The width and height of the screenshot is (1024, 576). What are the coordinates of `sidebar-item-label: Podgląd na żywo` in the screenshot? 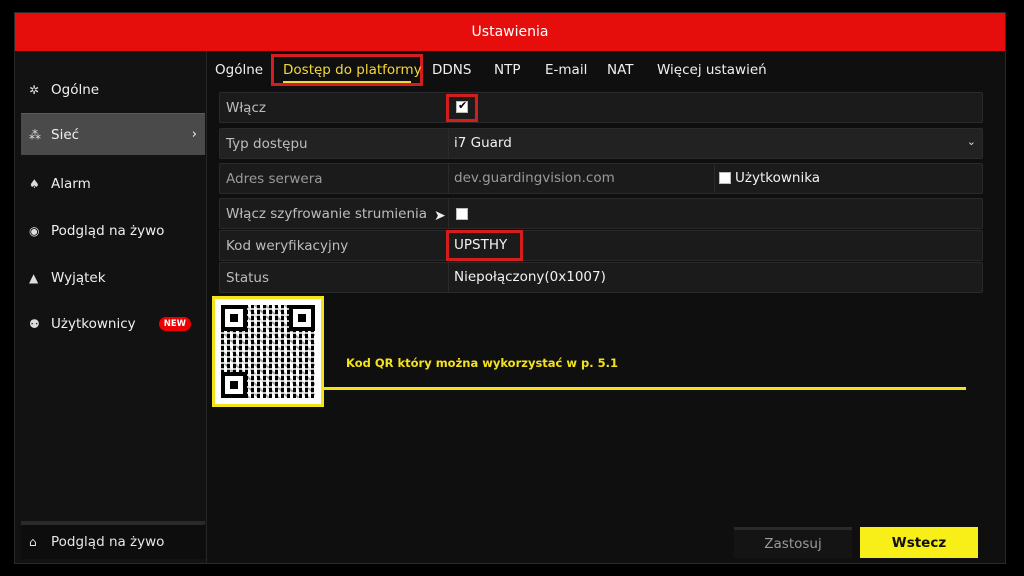 It's located at (108, 231).